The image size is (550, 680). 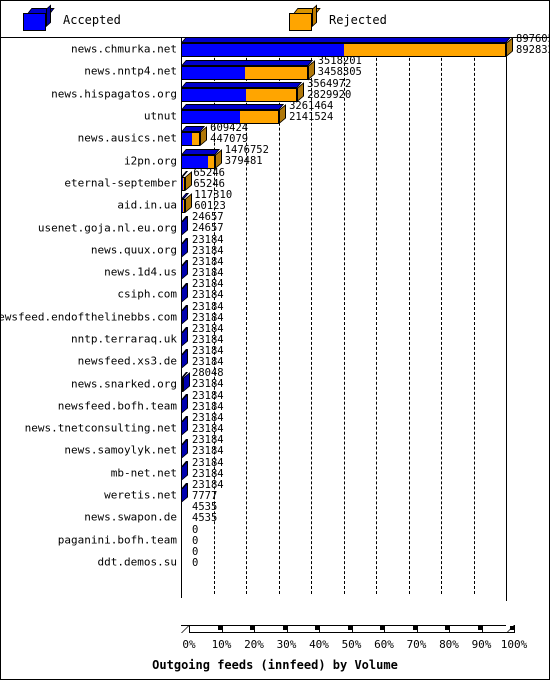 What do you see at coordinates (127, 361) in the screenshot?
I see `bar-row-label: newsfeed.xs3.de` at bounding box center [127, 361].